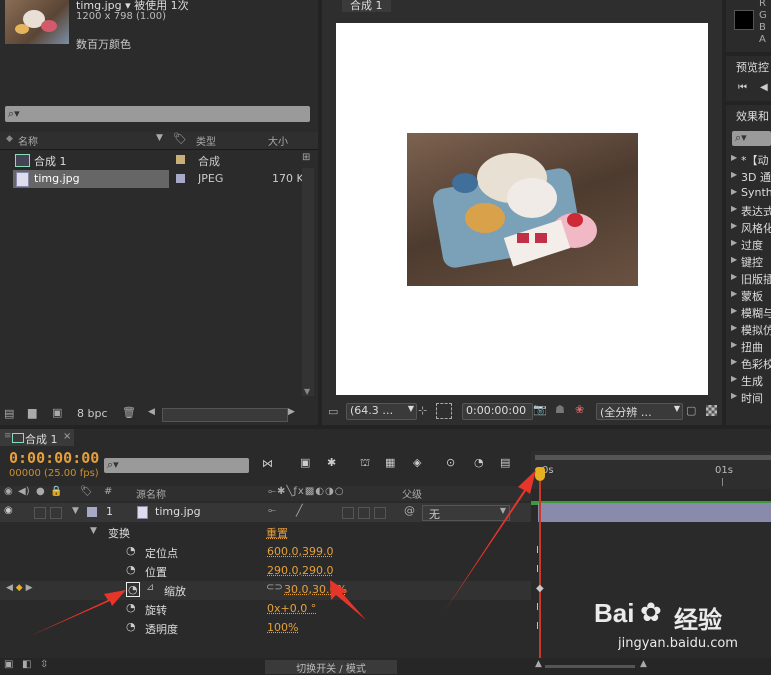  Describe the element at coordinates (752, 67) in the screenshot. I see `preview-title: 预览控` at that location.